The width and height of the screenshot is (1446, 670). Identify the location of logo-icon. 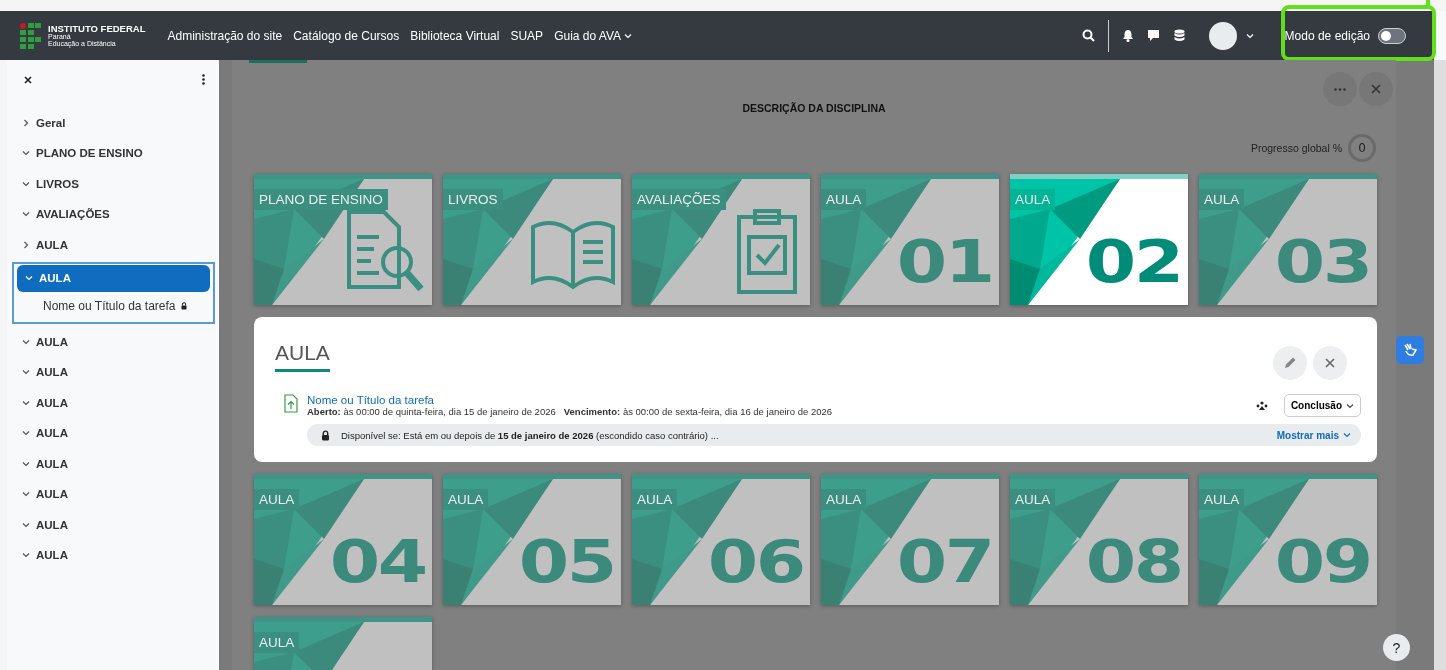
(31, 35).